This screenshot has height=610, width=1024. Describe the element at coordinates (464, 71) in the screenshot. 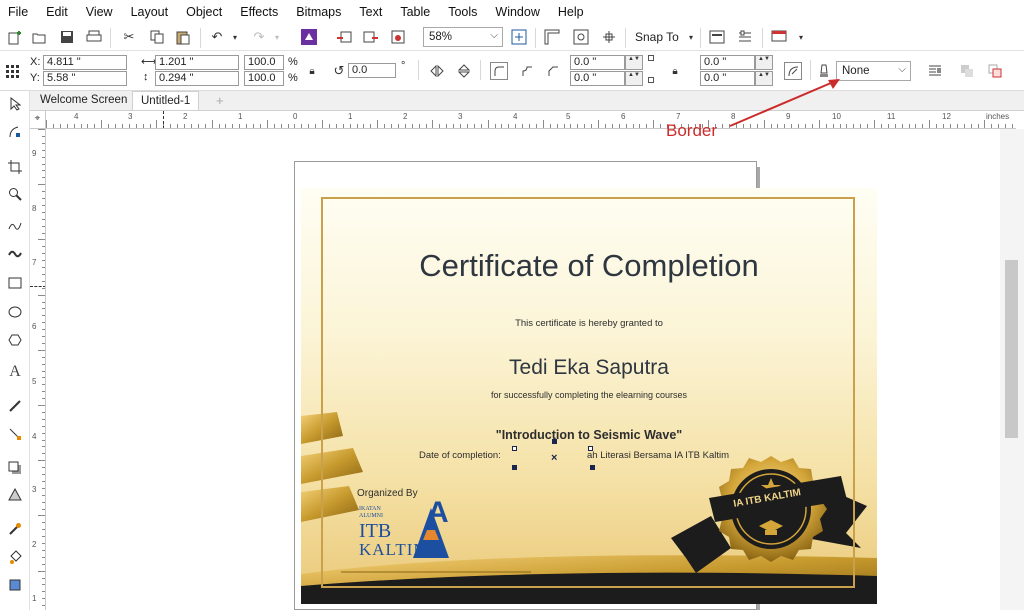

I see `mirror-vertical-icon` at that location.